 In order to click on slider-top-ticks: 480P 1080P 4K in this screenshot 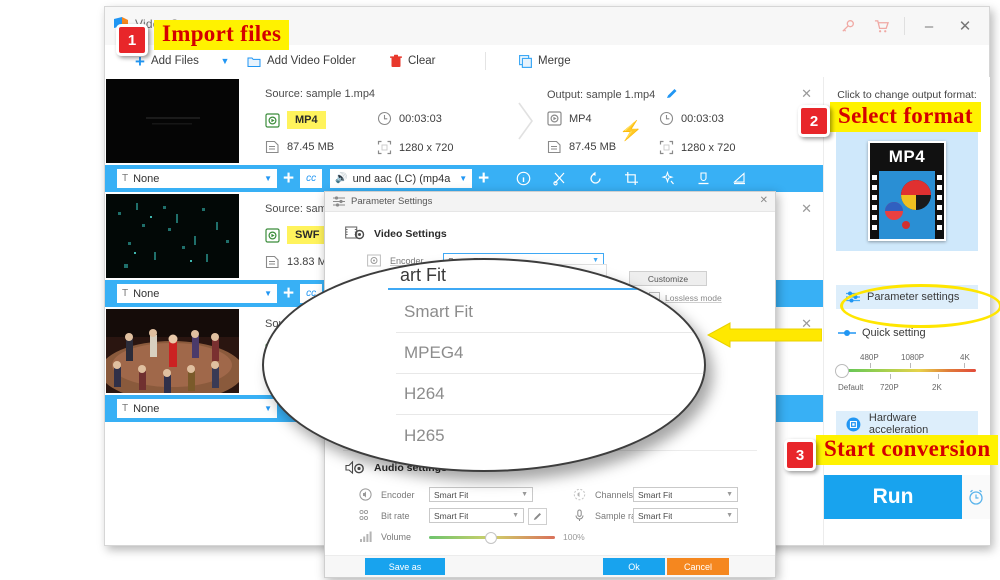, I will do `click(908, 358)`.